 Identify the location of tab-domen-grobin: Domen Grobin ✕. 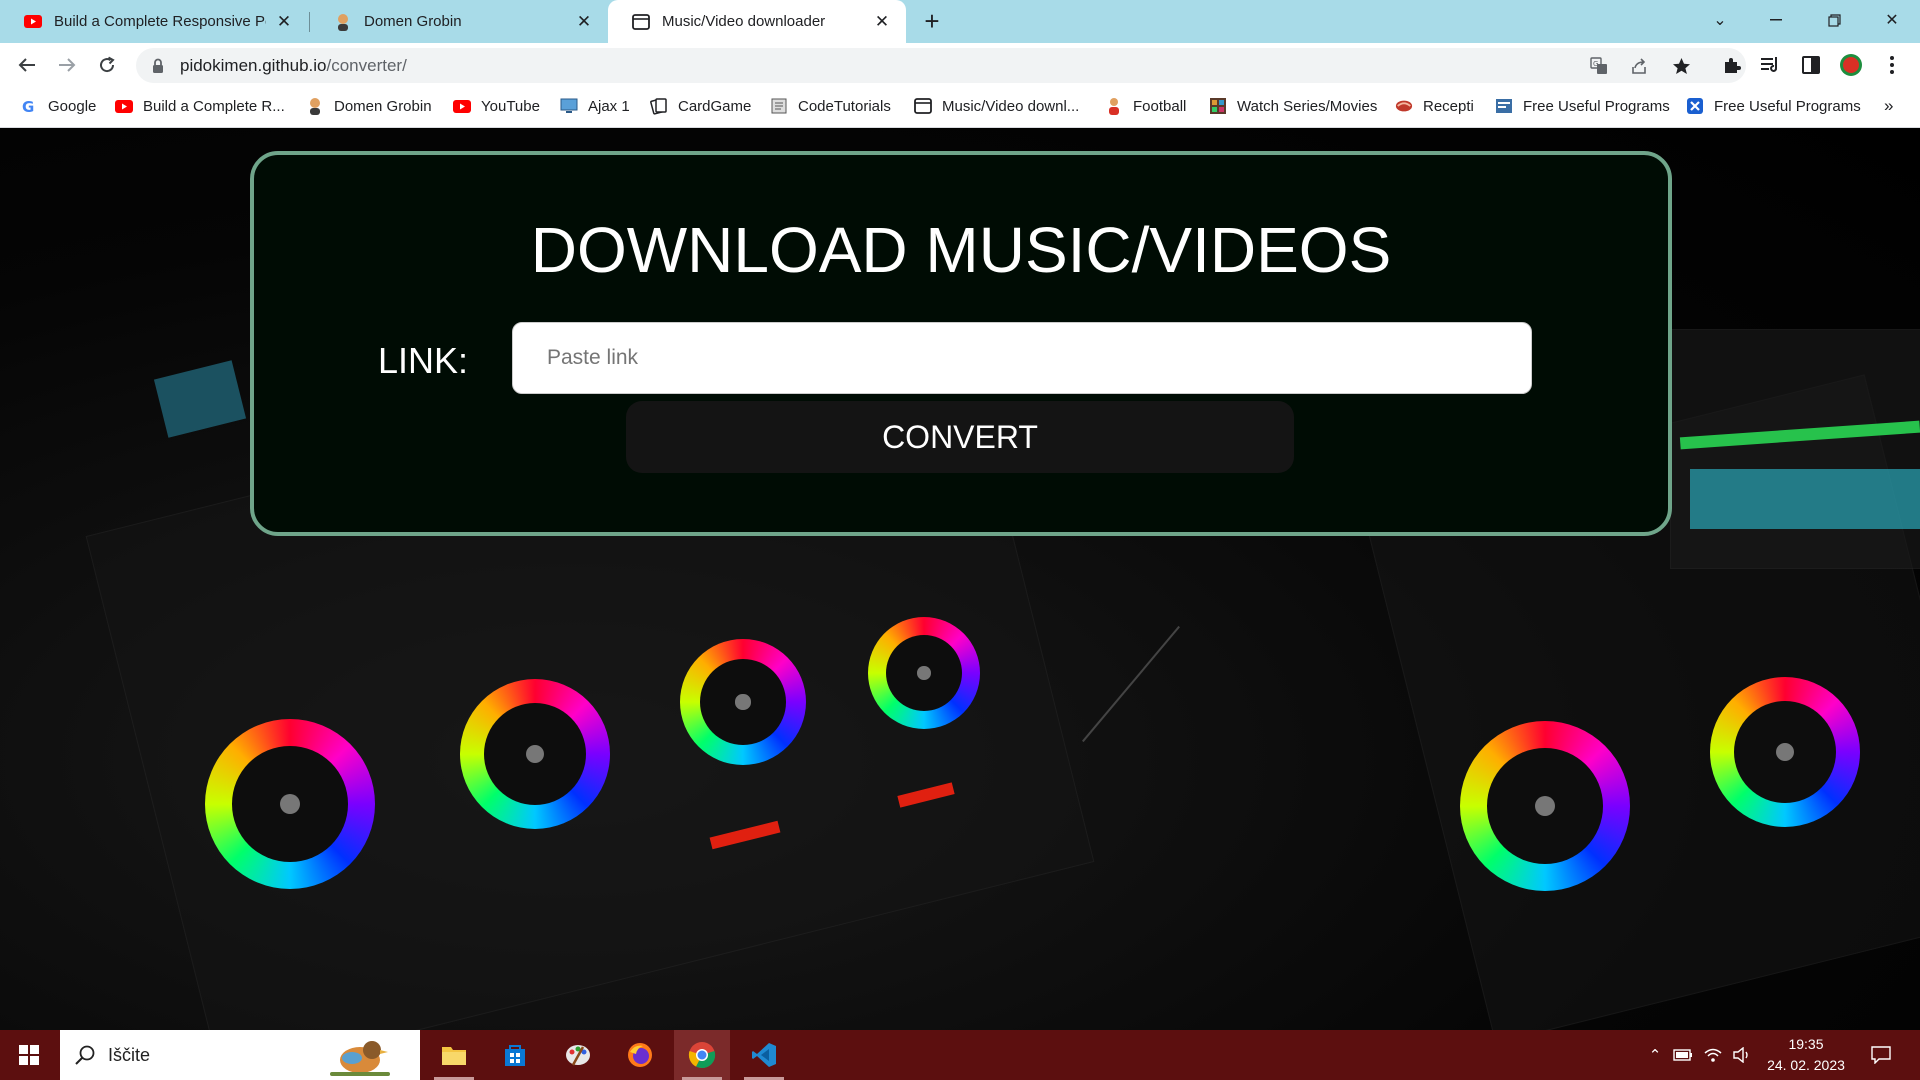
(459, 21).